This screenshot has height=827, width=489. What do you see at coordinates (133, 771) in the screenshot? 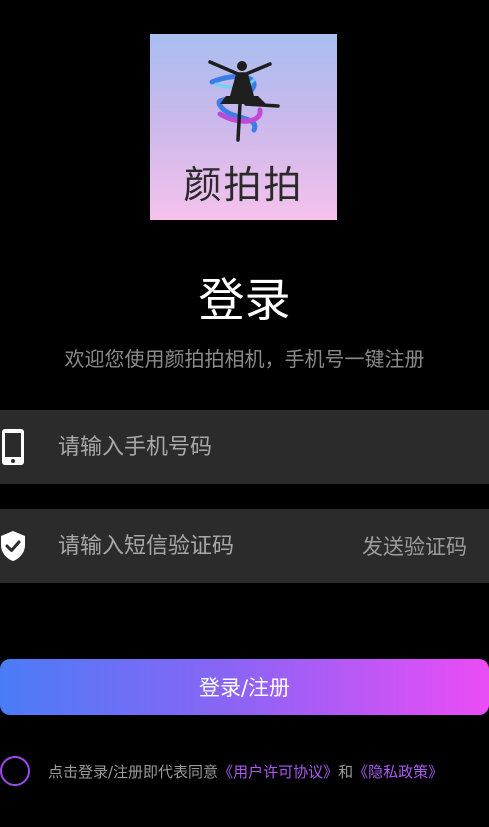
I see `agreement-prefix: 点击登录/注册即代表同意` at bounding box center [133, 771].